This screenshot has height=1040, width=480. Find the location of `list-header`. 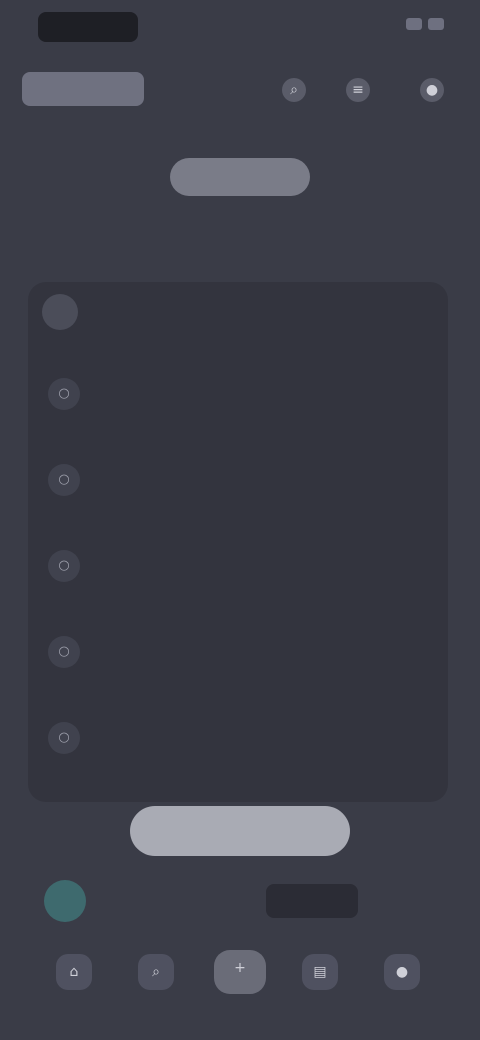

list-header is located at coordinates (242, 312).